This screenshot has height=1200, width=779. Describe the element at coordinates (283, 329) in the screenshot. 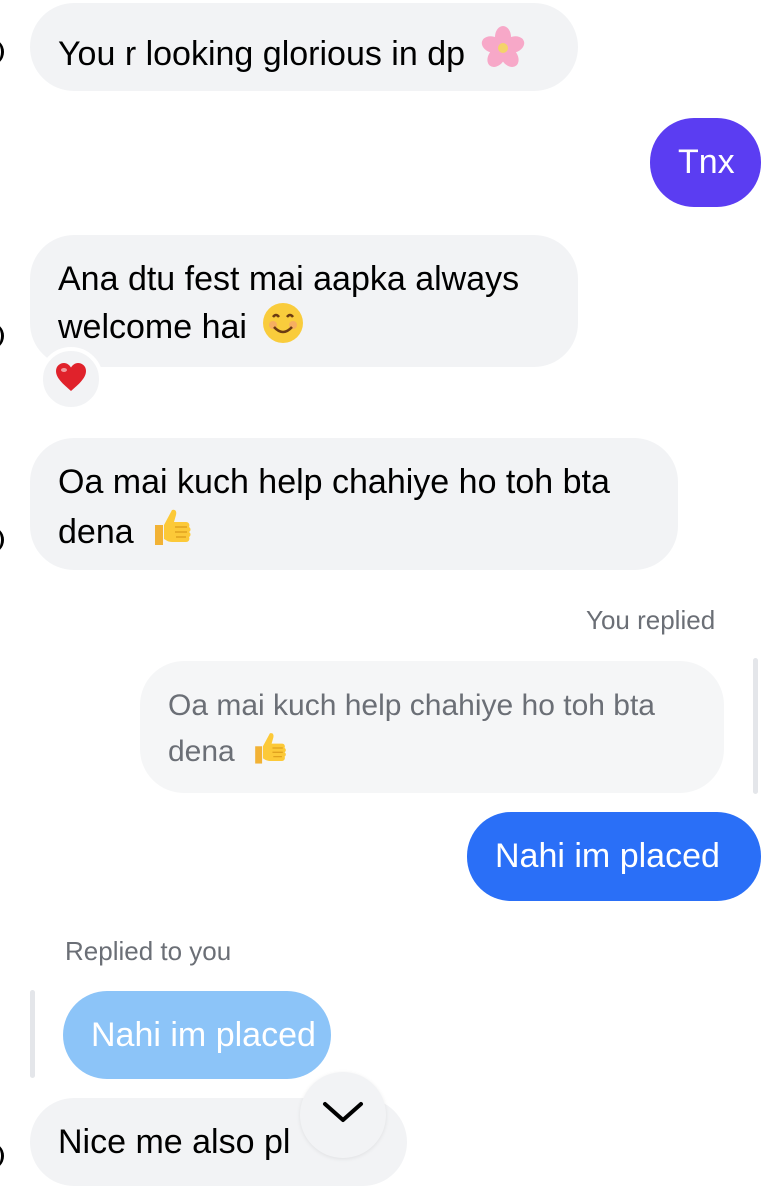

I see `smiling-face-icon` at that location.